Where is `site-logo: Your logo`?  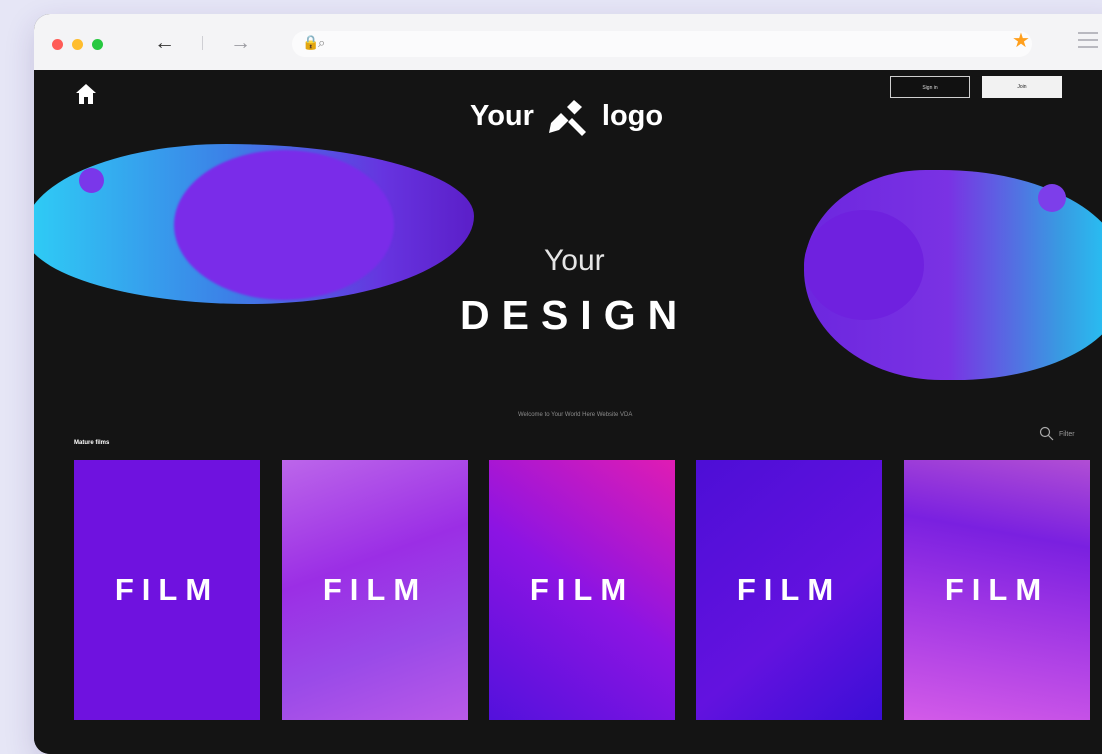
site-logo: Your logo is located at coordinates (566, 116).